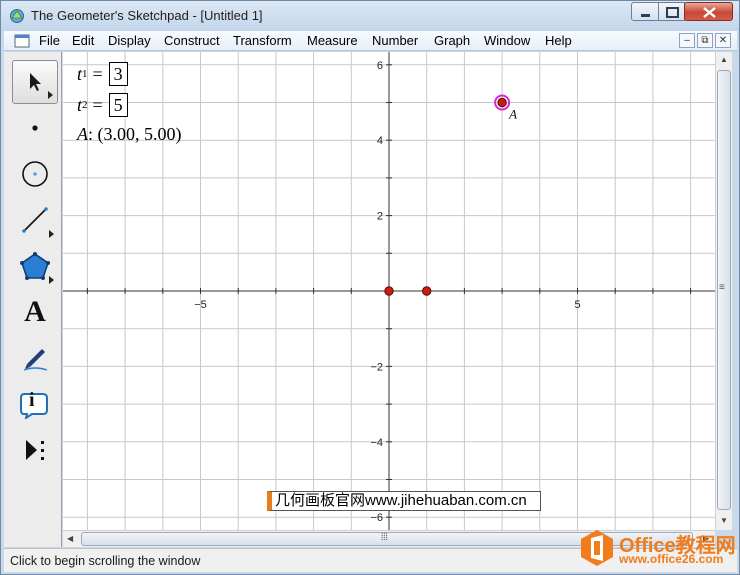 This screenshot has height=575, width=740. I want to click on text-tool: A, so click(35, 312).